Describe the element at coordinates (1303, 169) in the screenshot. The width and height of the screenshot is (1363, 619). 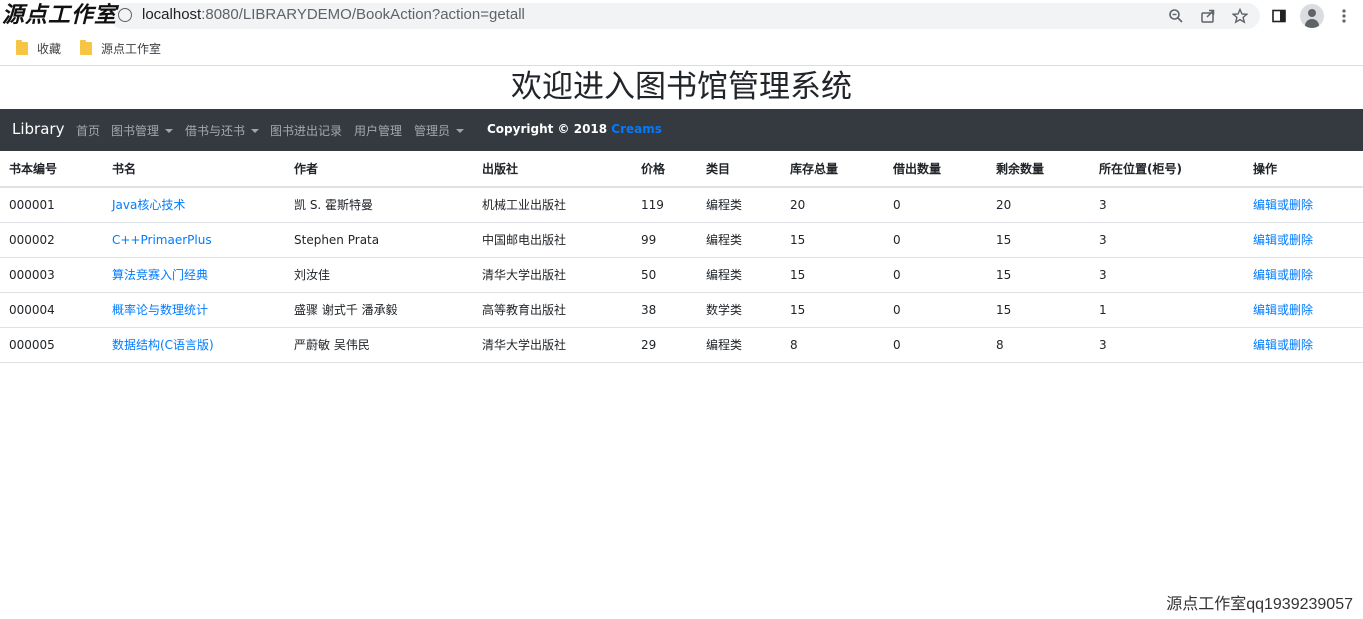
I see `column-header: 操作` at that location.